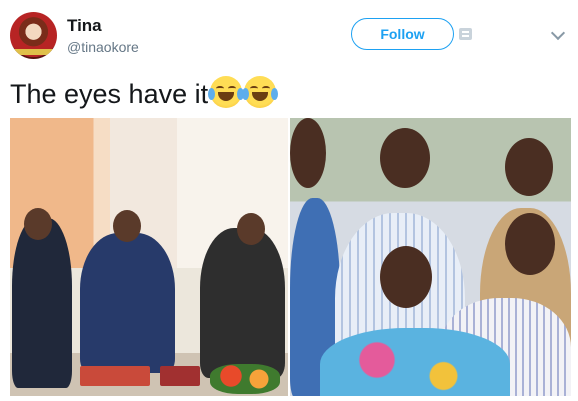  What do you see at coordinates (103, 47) in the screenshot?
I see `user-handle: @tinaokore` at bounding box center [103, 47].